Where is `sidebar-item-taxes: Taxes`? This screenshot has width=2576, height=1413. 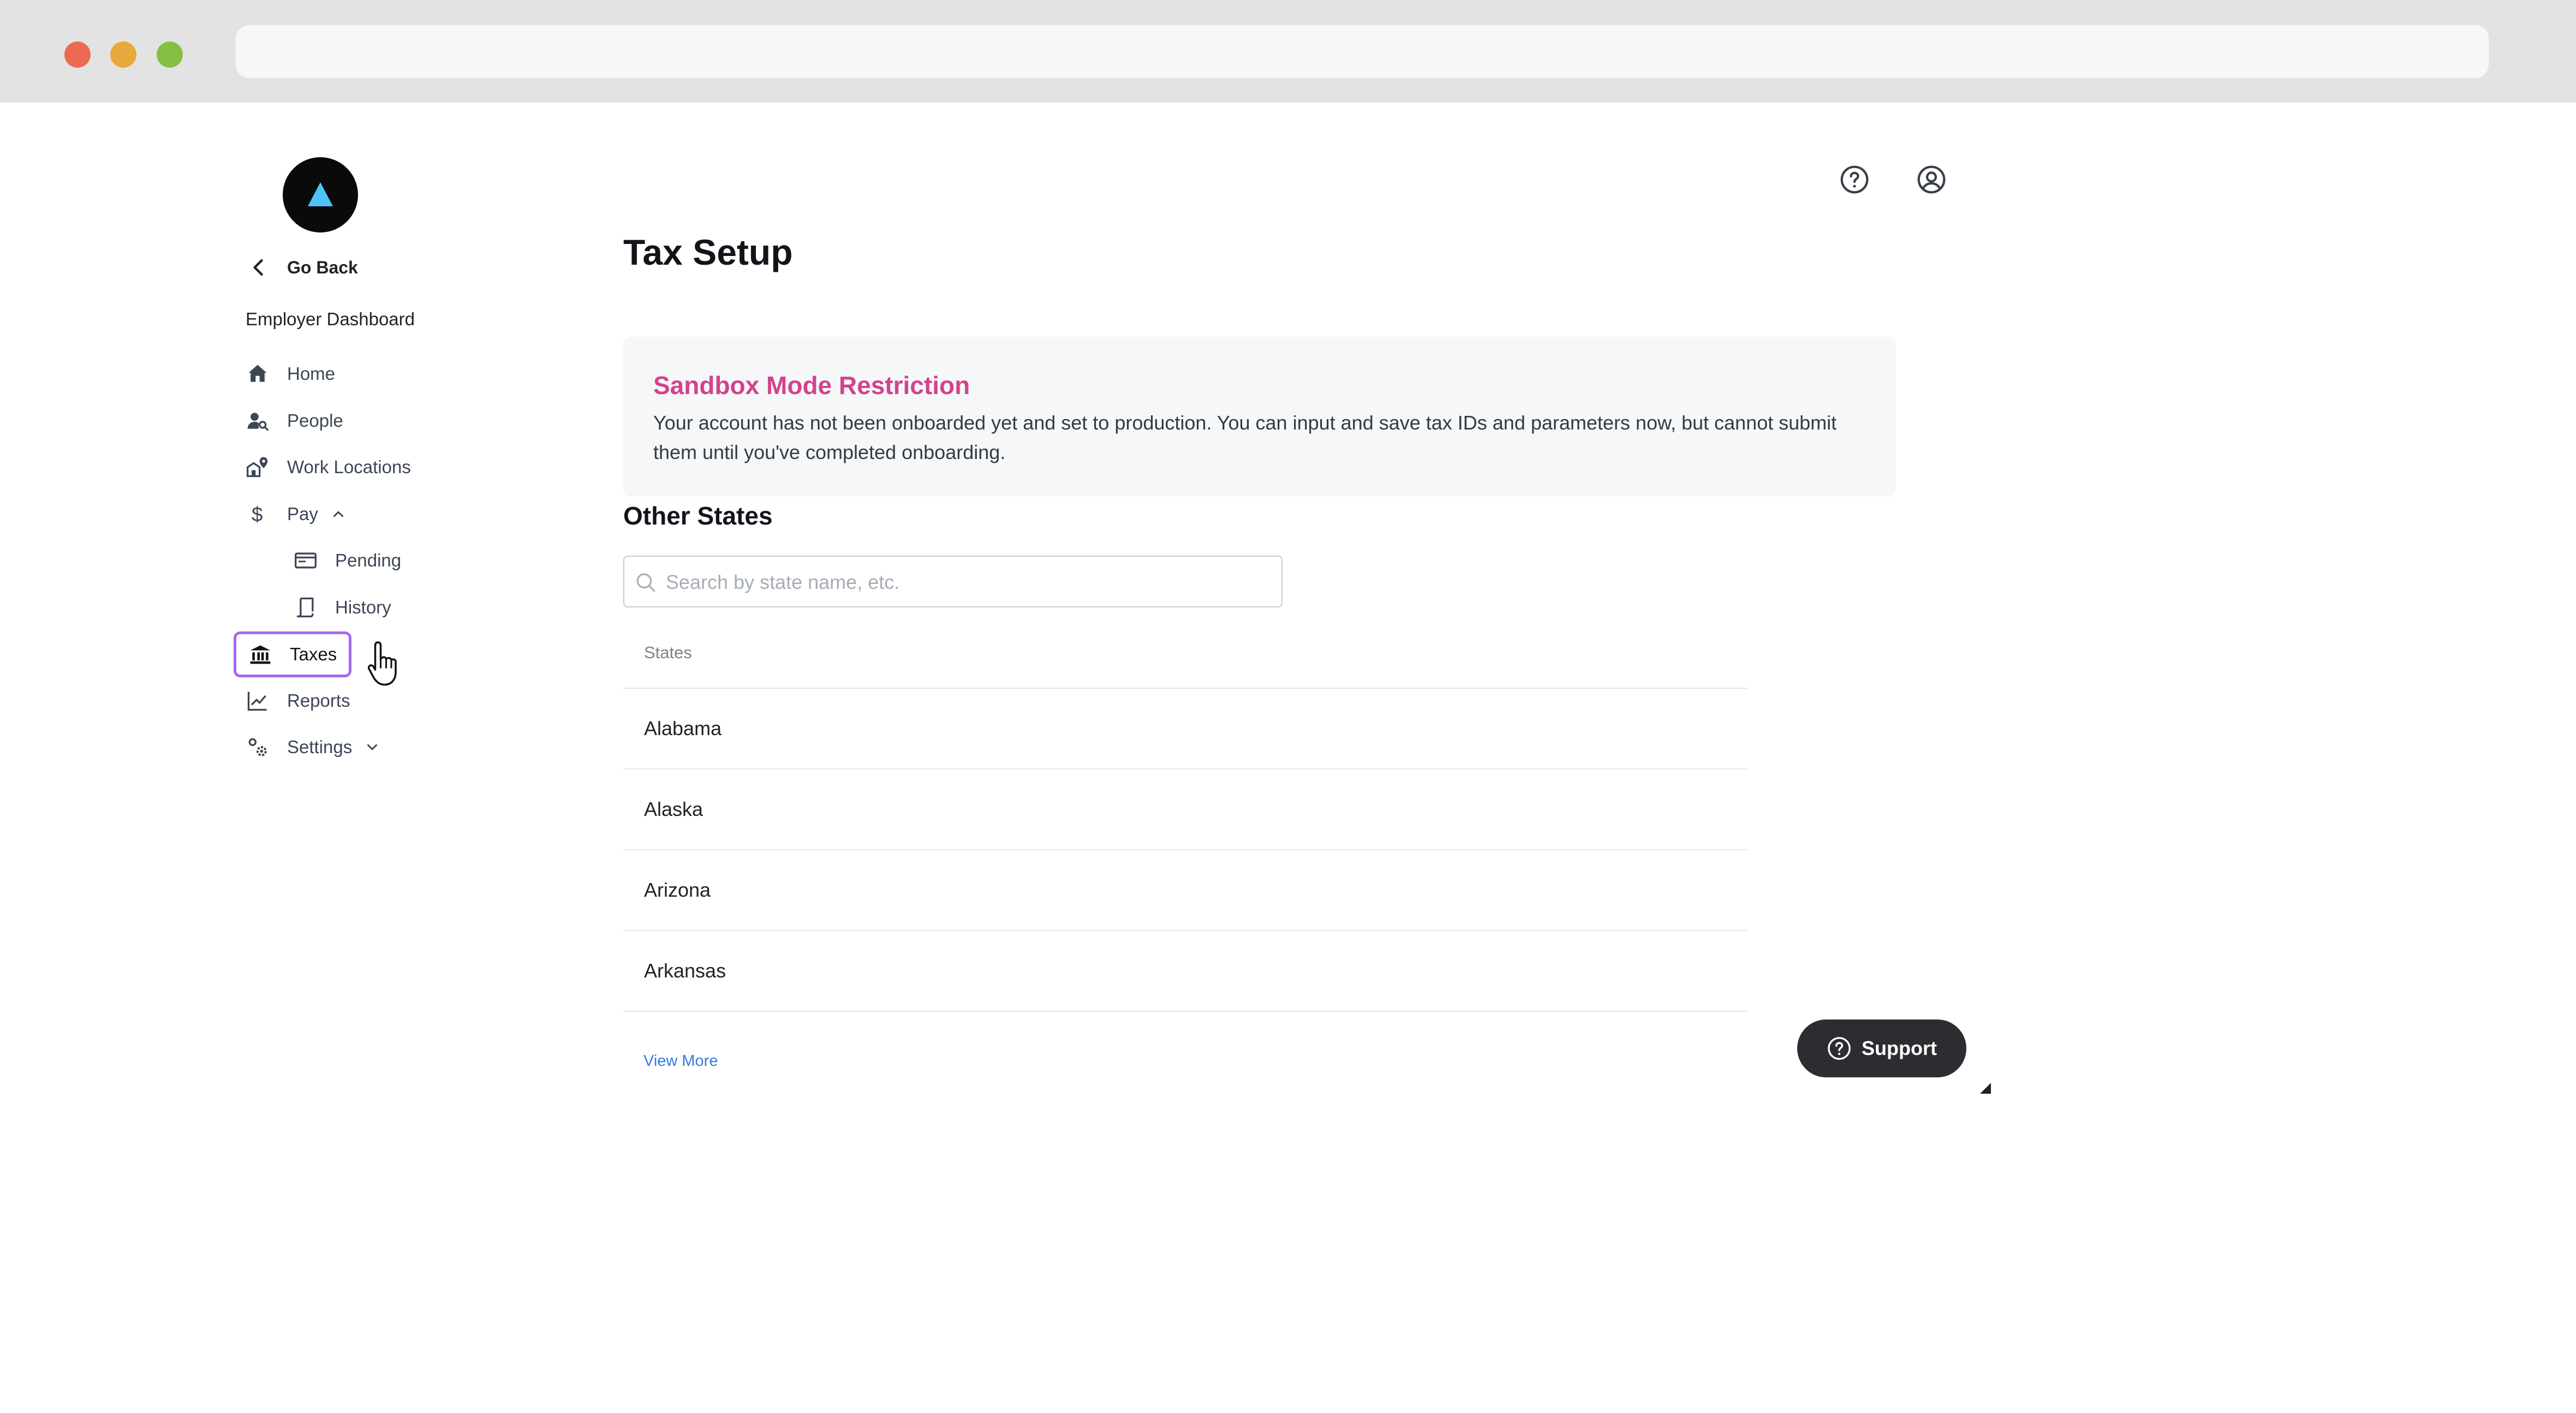
sidebar-item-taxes: Taxes is located at coordinates (292, 654).